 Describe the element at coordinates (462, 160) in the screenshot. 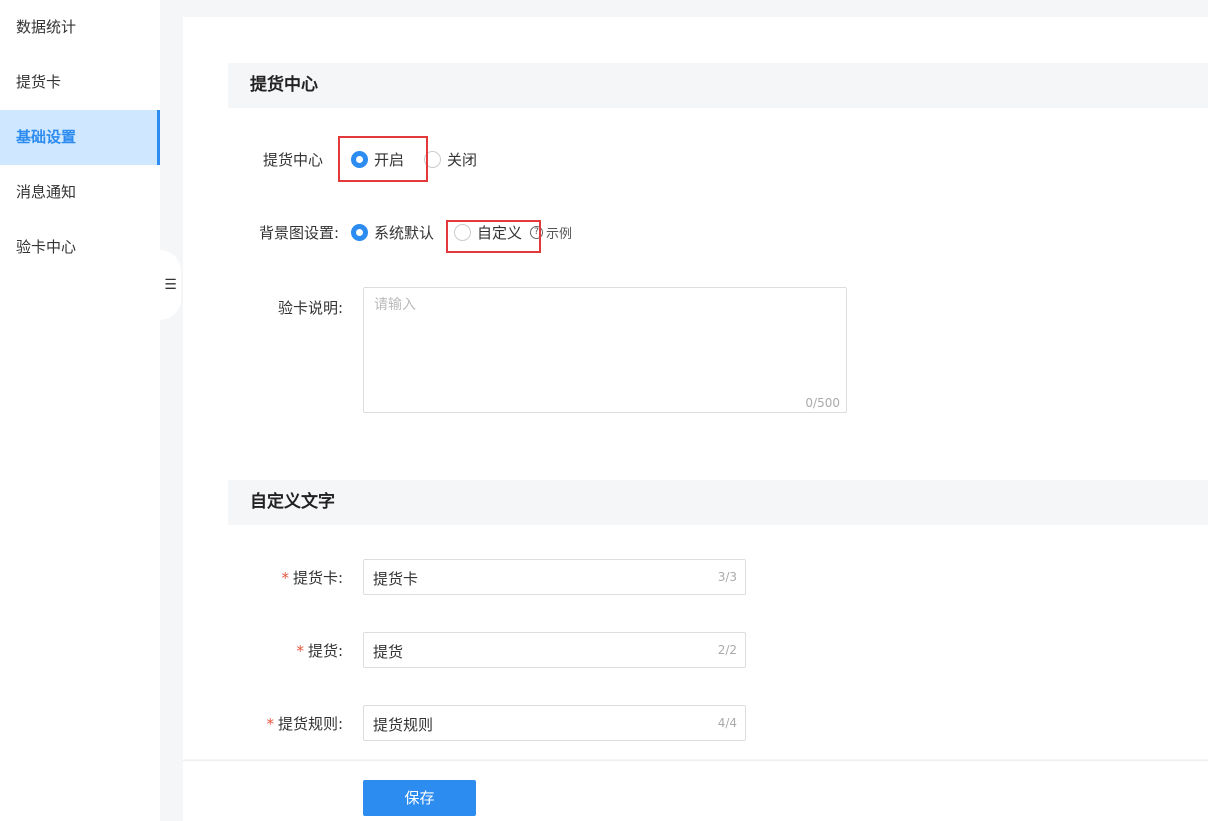

I see `radio-label-off: 关闭` at that location.